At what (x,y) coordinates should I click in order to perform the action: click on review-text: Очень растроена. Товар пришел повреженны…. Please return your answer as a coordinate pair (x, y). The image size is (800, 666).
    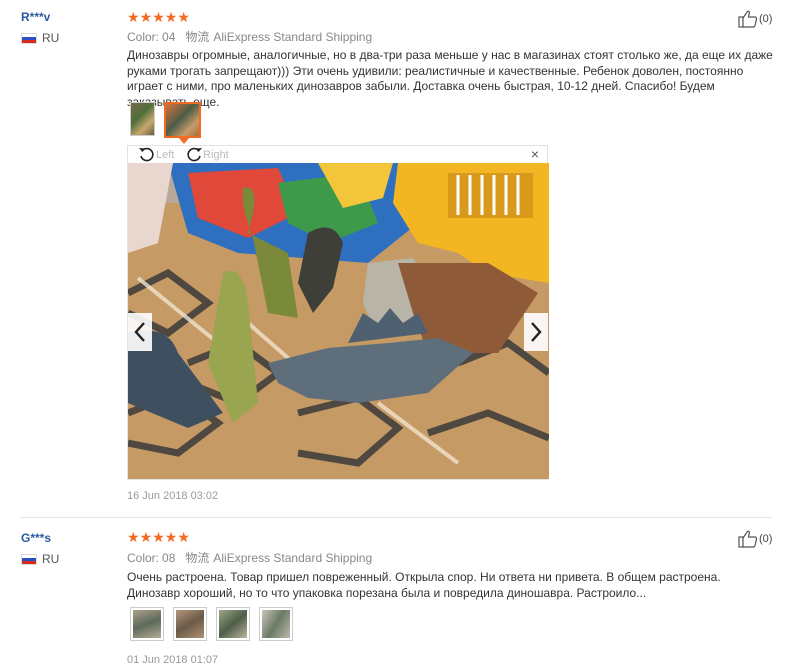
    Looking at the image, I should click on (424, 585).